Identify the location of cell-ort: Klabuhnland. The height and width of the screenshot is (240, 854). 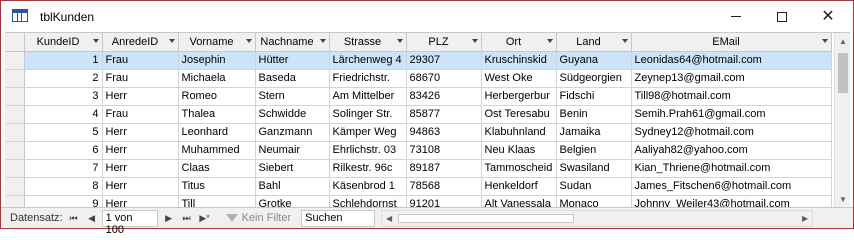
(519, 132).